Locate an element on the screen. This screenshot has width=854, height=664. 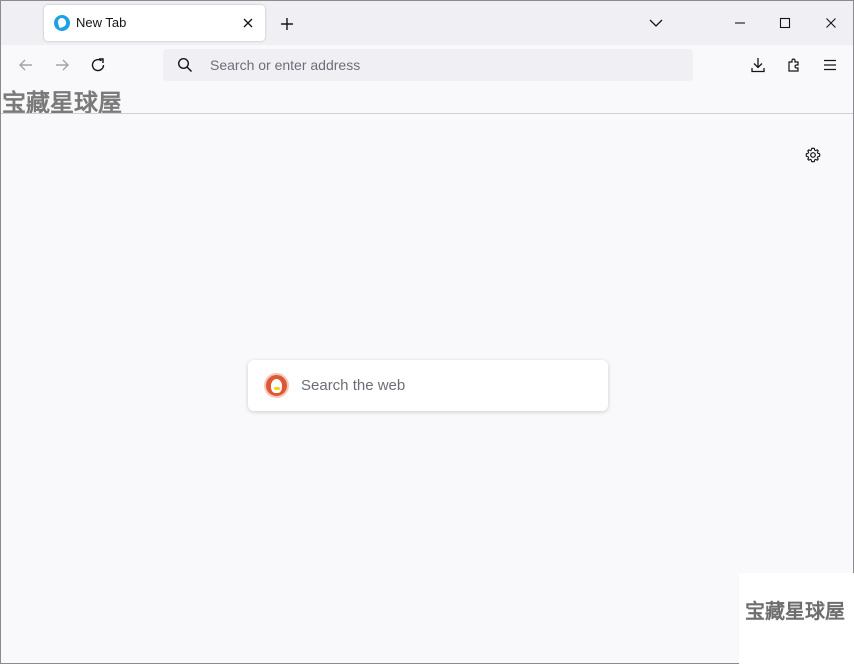
forward-button is located at coordinates (62, 65).